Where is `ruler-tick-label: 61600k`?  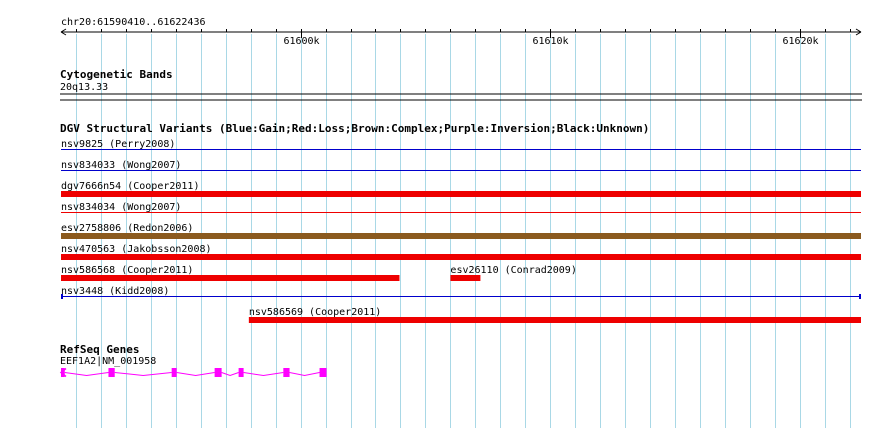 ruler-tick-label: 61600k is located at coordinates (301, 41).